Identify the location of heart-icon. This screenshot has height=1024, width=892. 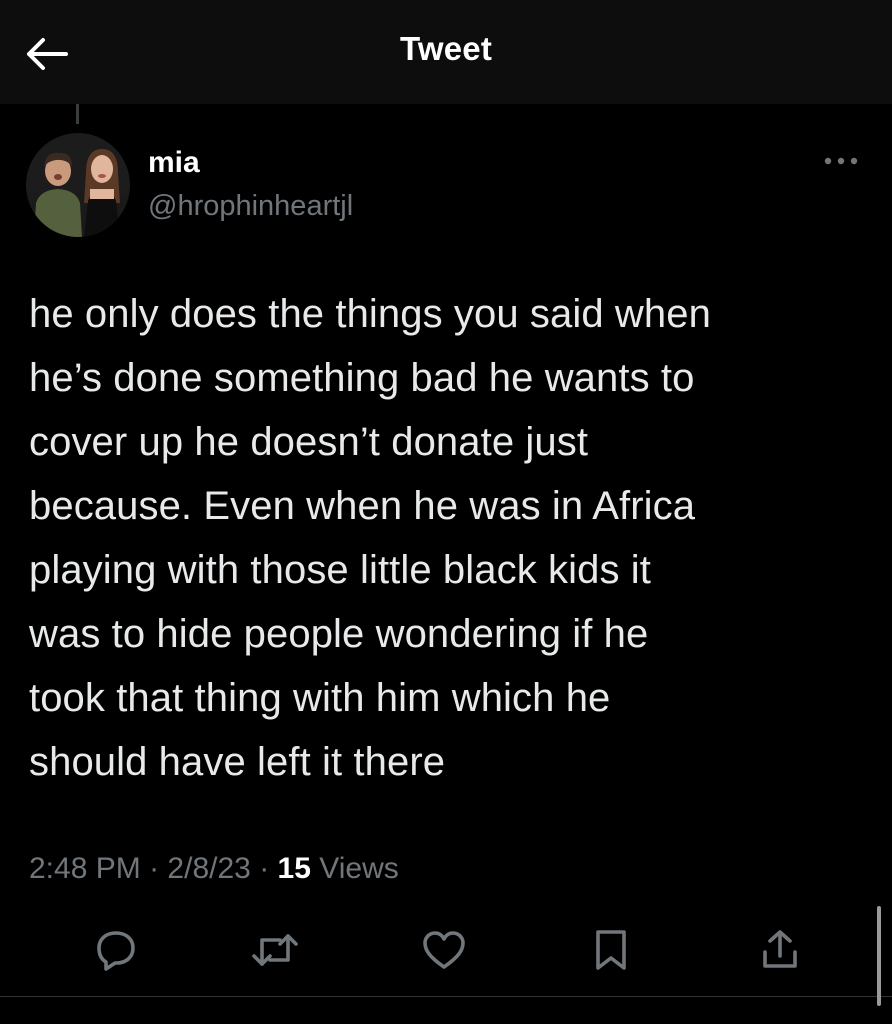
(444, 950).